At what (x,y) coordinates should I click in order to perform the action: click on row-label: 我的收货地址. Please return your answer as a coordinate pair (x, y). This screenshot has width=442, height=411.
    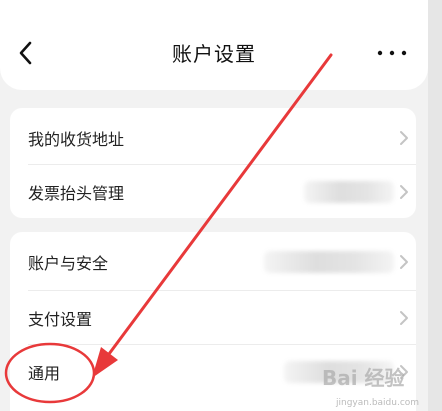
    Looking at the image, I should click on (76, 139).